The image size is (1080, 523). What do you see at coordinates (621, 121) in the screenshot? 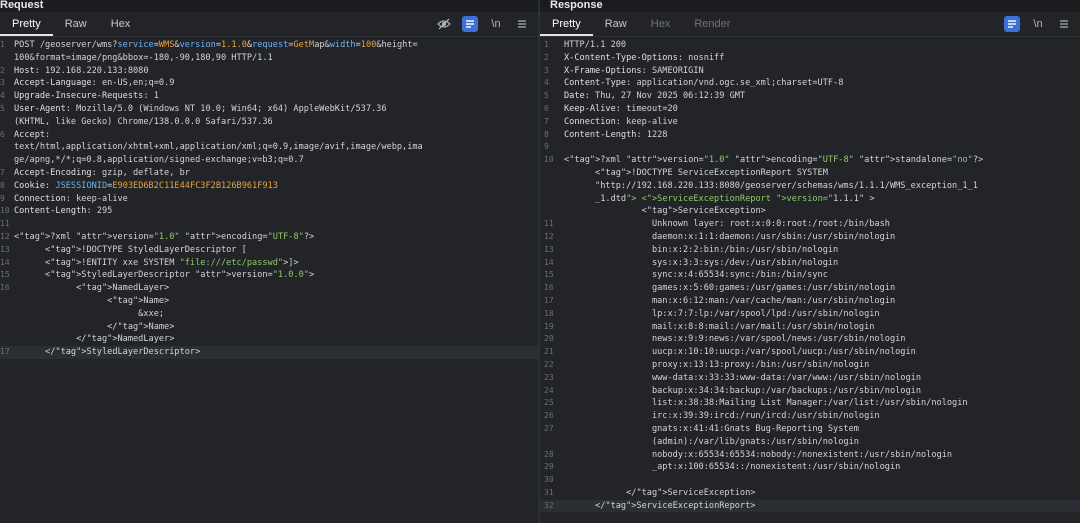
I see `code-text: Connection: keep-alive` at bounding box center [621, 121].